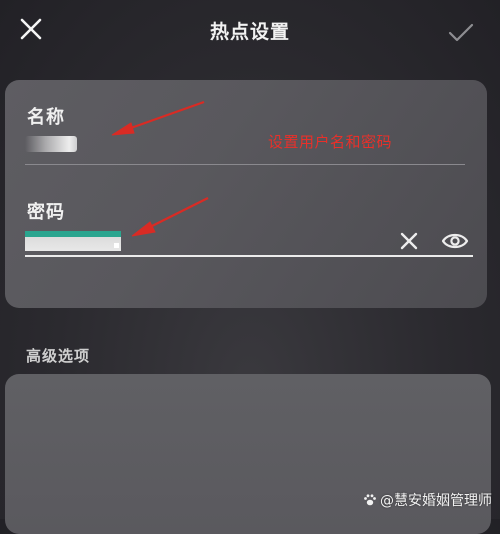  I want to click on clear-password-button, so click(409, 241).